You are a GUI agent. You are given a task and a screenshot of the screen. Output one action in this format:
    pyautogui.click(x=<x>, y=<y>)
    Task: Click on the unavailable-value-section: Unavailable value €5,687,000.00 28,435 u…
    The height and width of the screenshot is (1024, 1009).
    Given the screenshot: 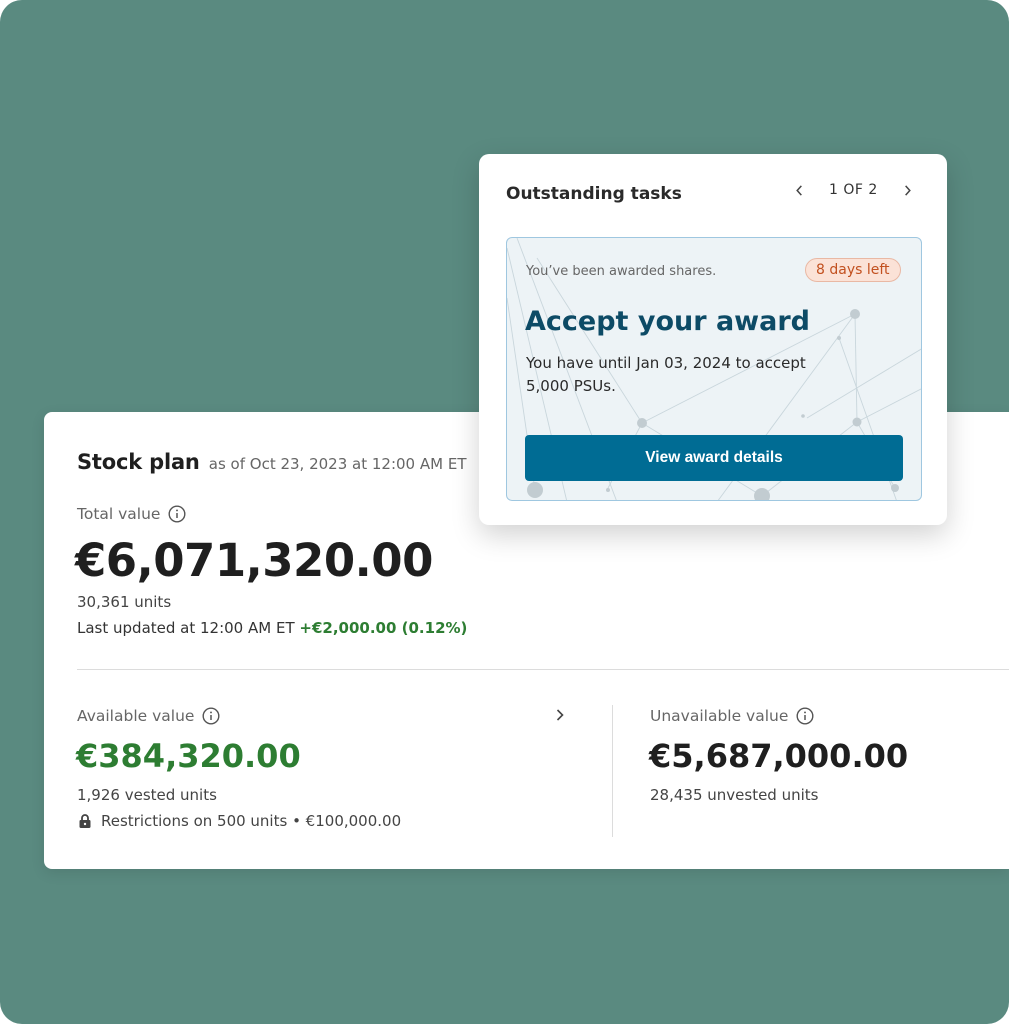 What is the action you would take?
    pyautogui.click(x=819, y=755)
    